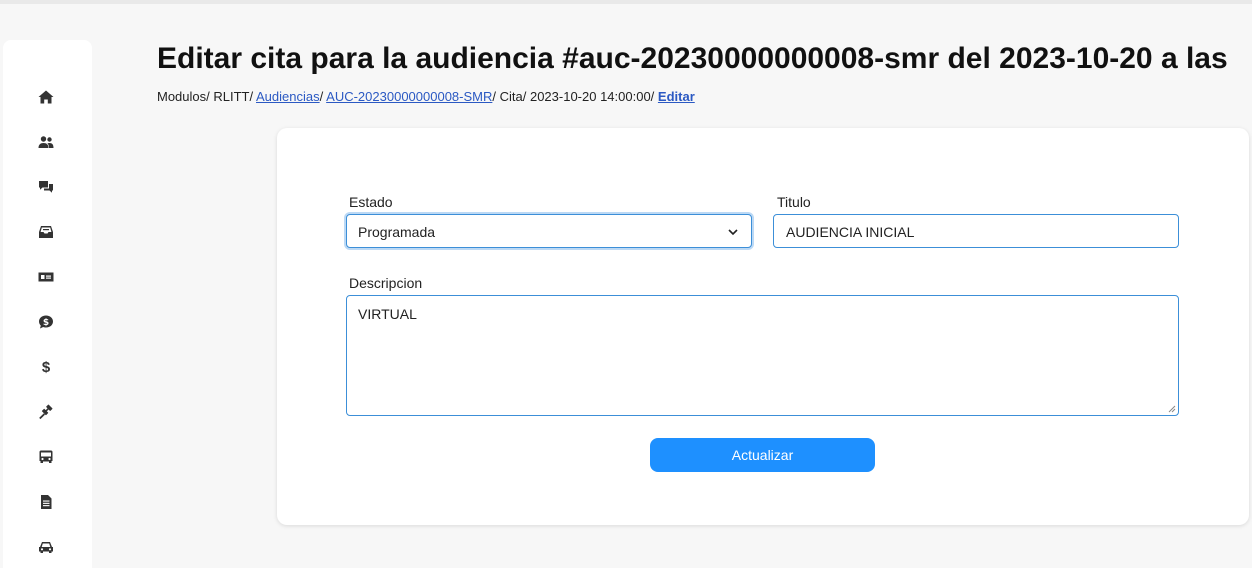 The image size is (1252, 568). I want to click on resize-grip-icon, so click(1171, 408).